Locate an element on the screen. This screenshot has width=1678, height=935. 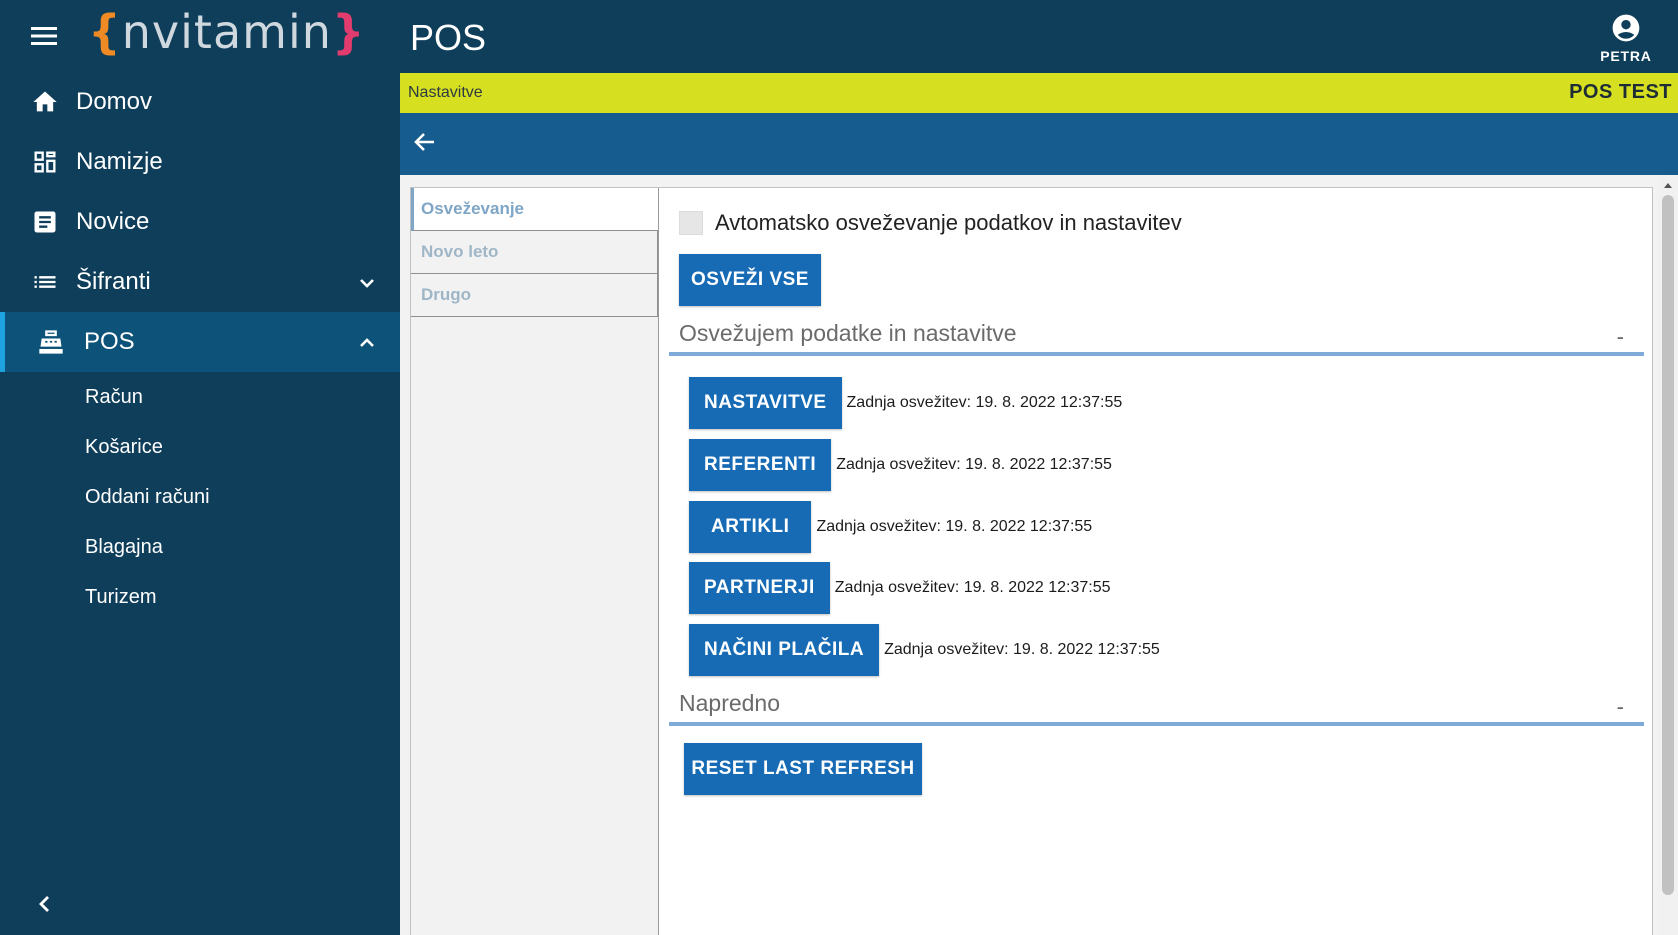
logo-wordmark: nvitamin is located at coordinates (226, 32).